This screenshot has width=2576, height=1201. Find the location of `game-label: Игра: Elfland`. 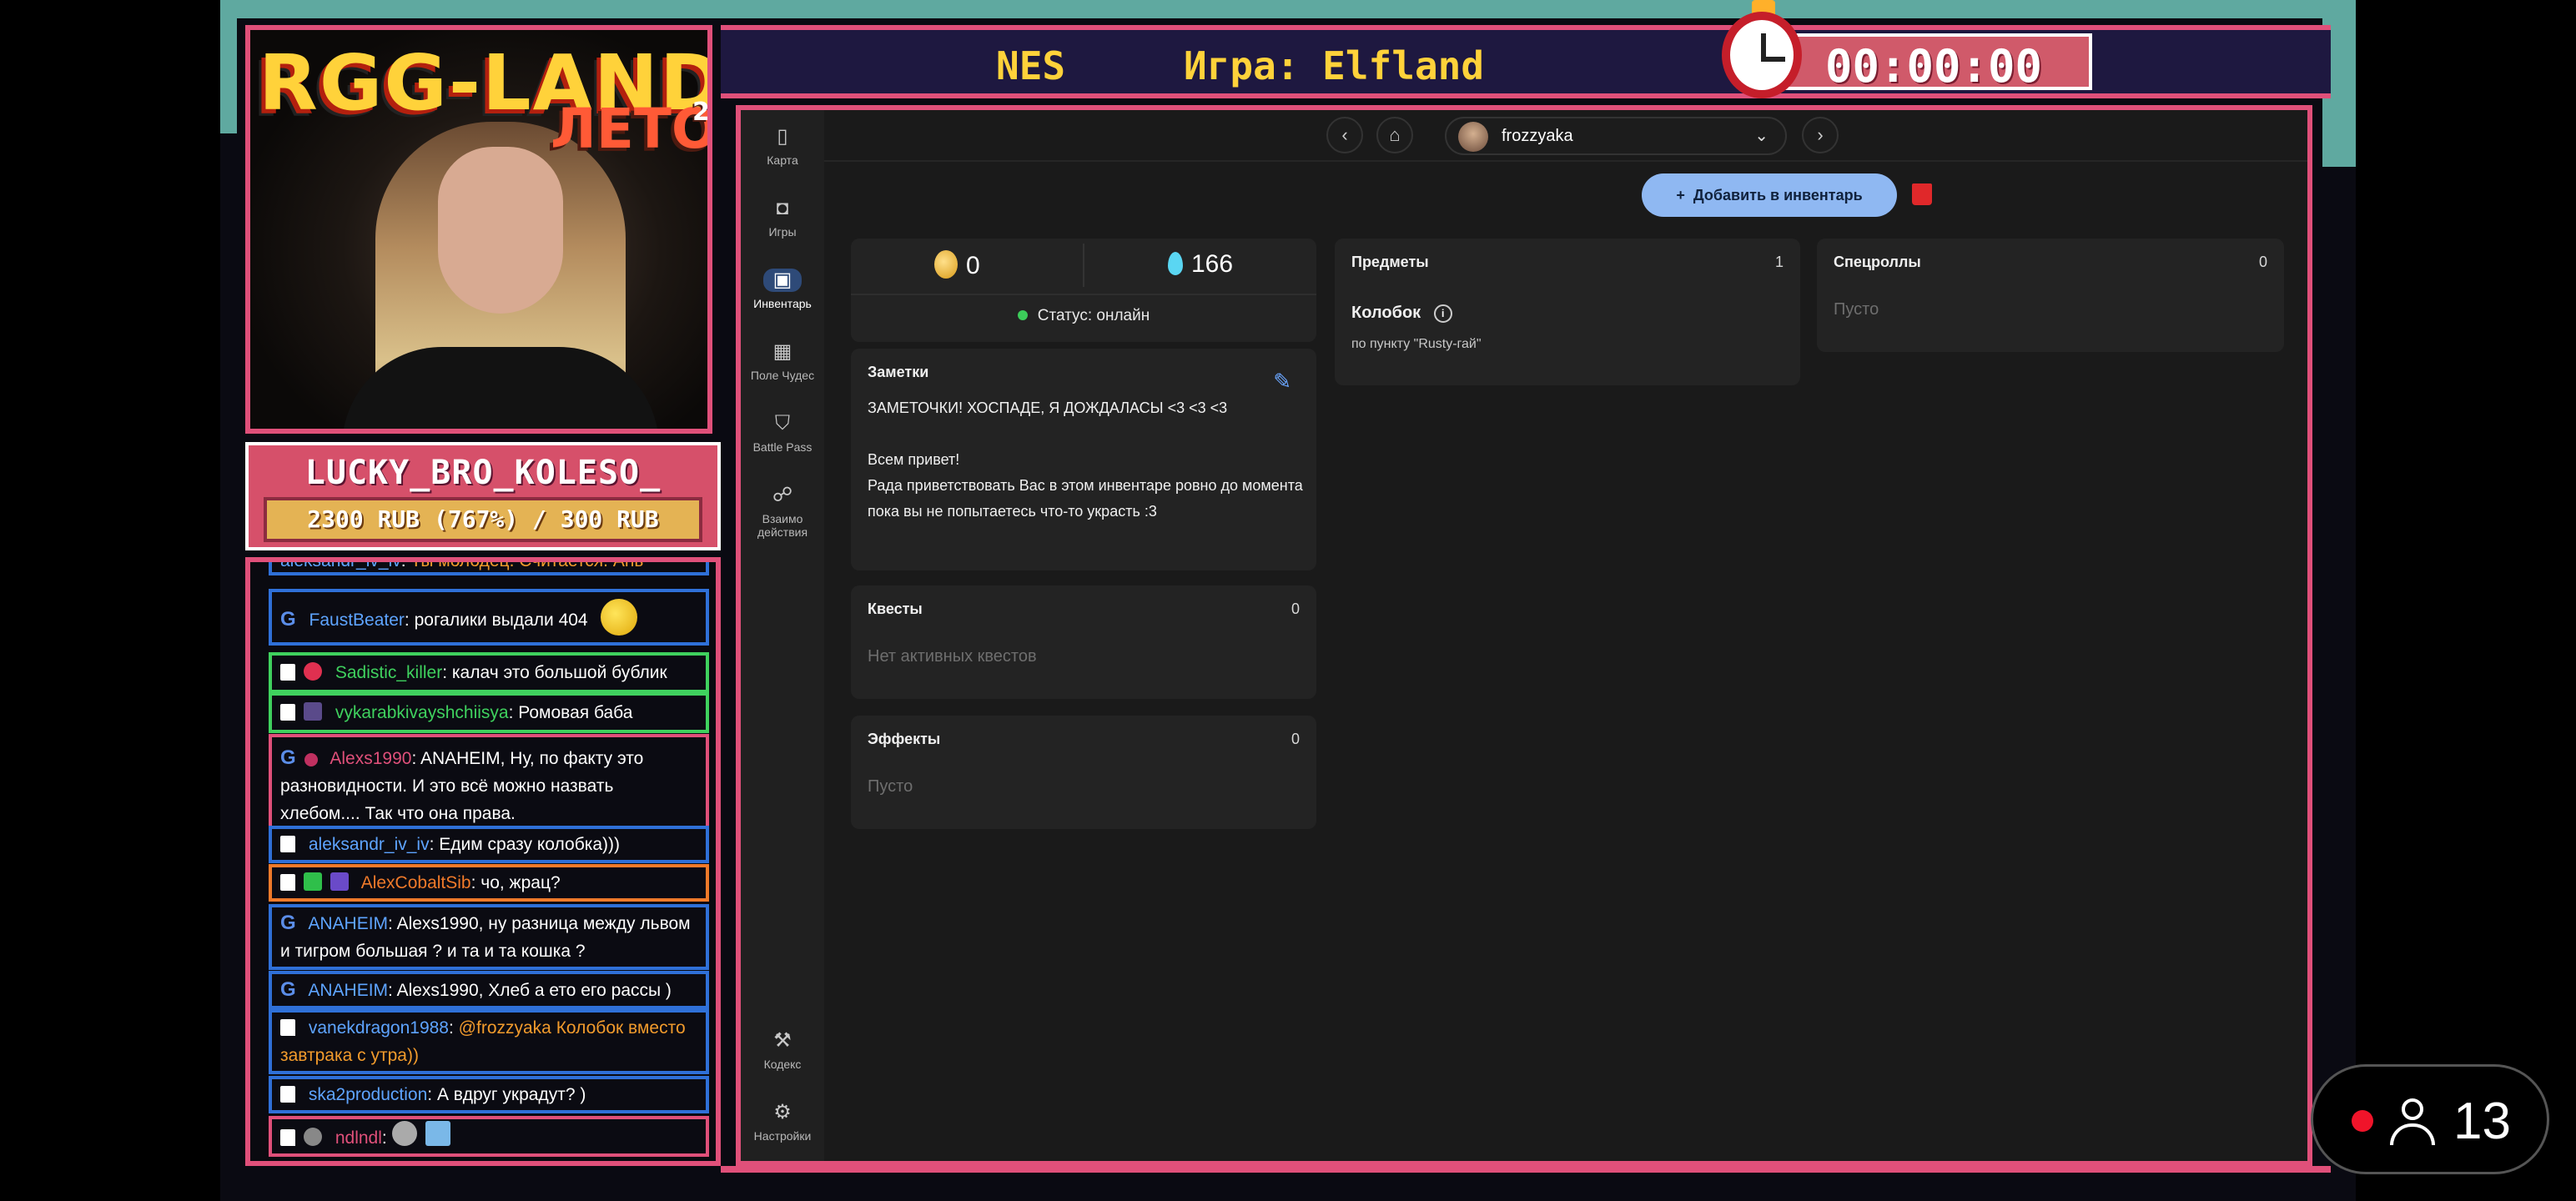

game-label: Игра: Elfland is located at coordinates (1334, 65).